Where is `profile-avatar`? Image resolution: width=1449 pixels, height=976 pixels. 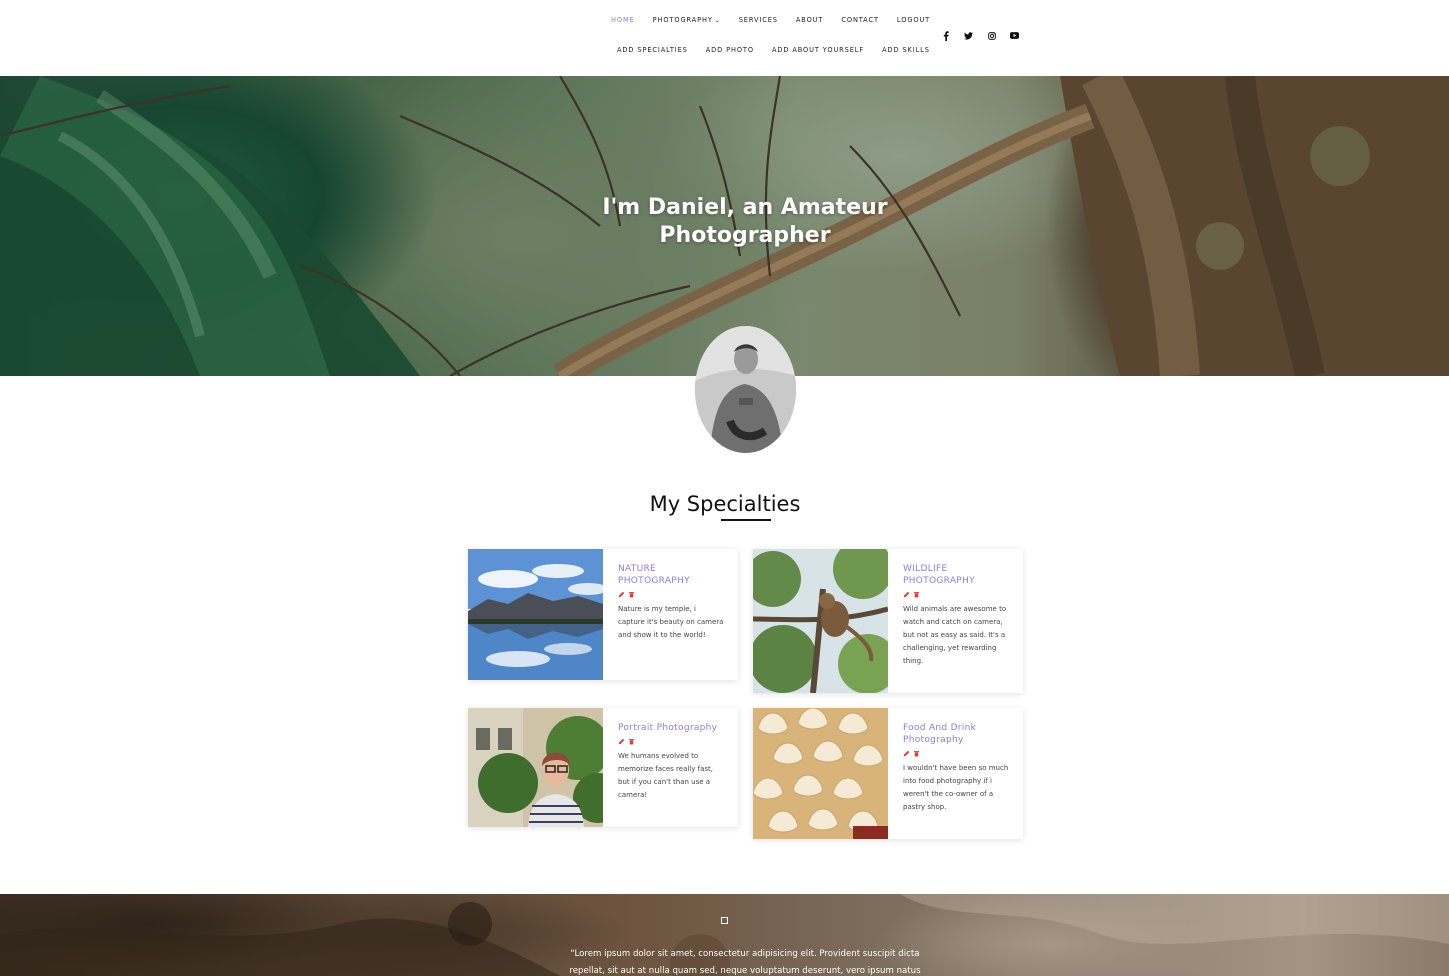
profile-avatar is located at coordinates (745, 389).